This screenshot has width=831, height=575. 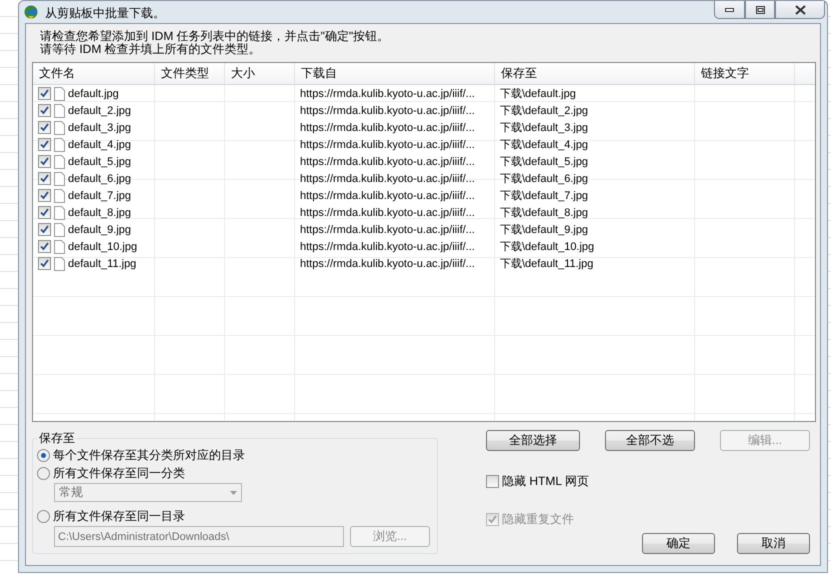 What do you see at coordinates (102, 264) in the screenshot?
I see `file-name: default_11.jpg` at bounding box center [102, 264].